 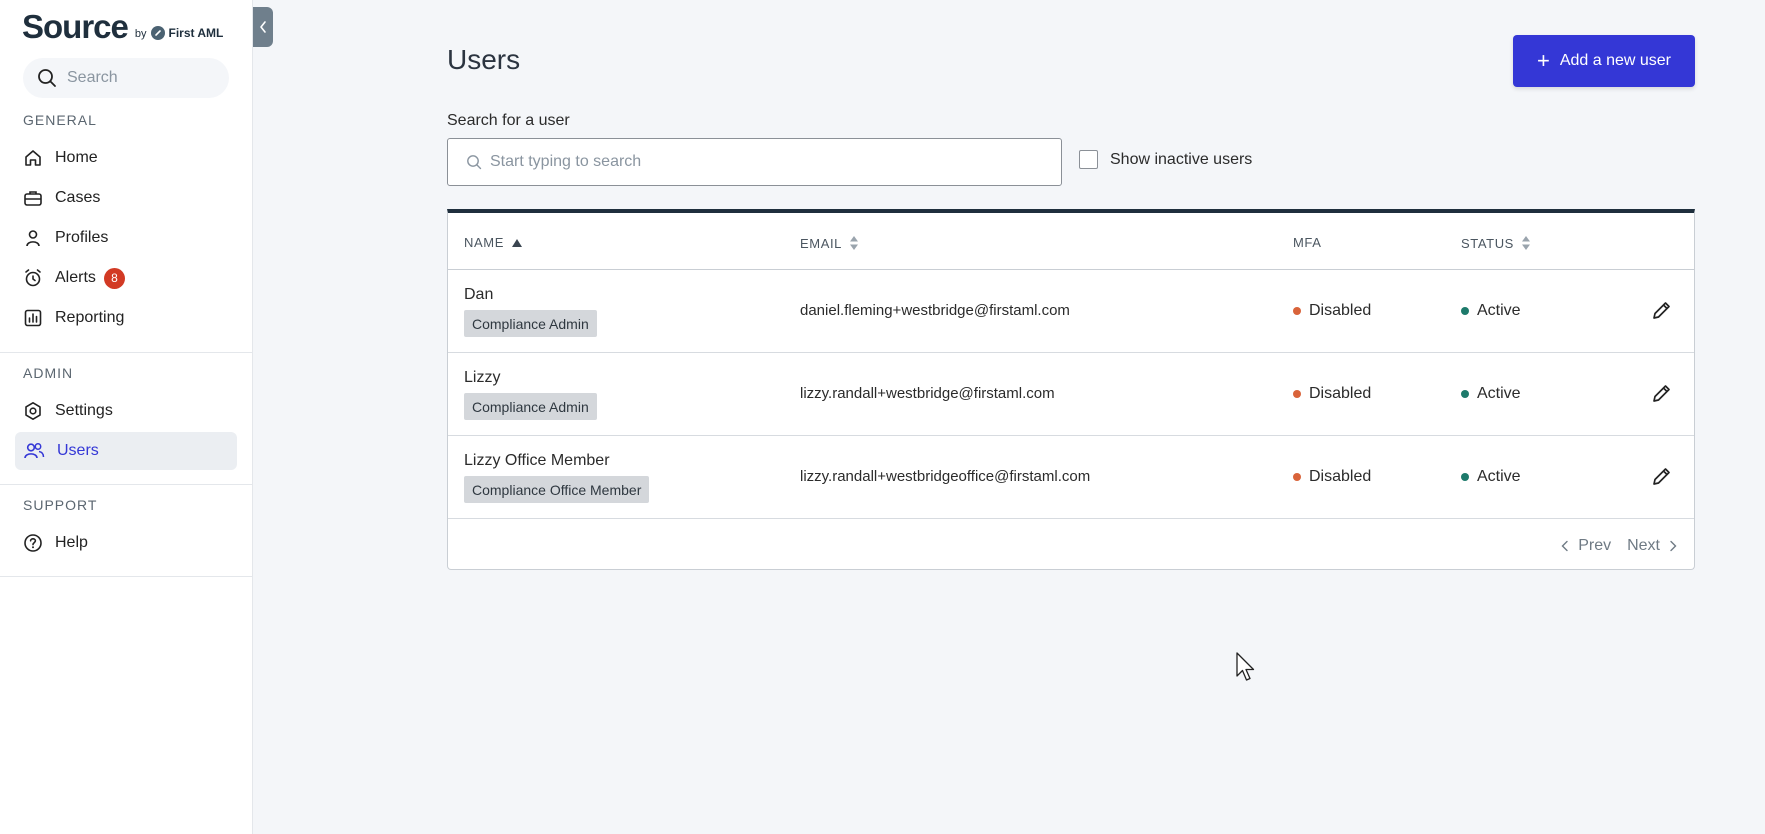 What do you see at coordinates (484, 59) in the screenshot?
I see `page-title: Users` at bounding box center [484, 59].